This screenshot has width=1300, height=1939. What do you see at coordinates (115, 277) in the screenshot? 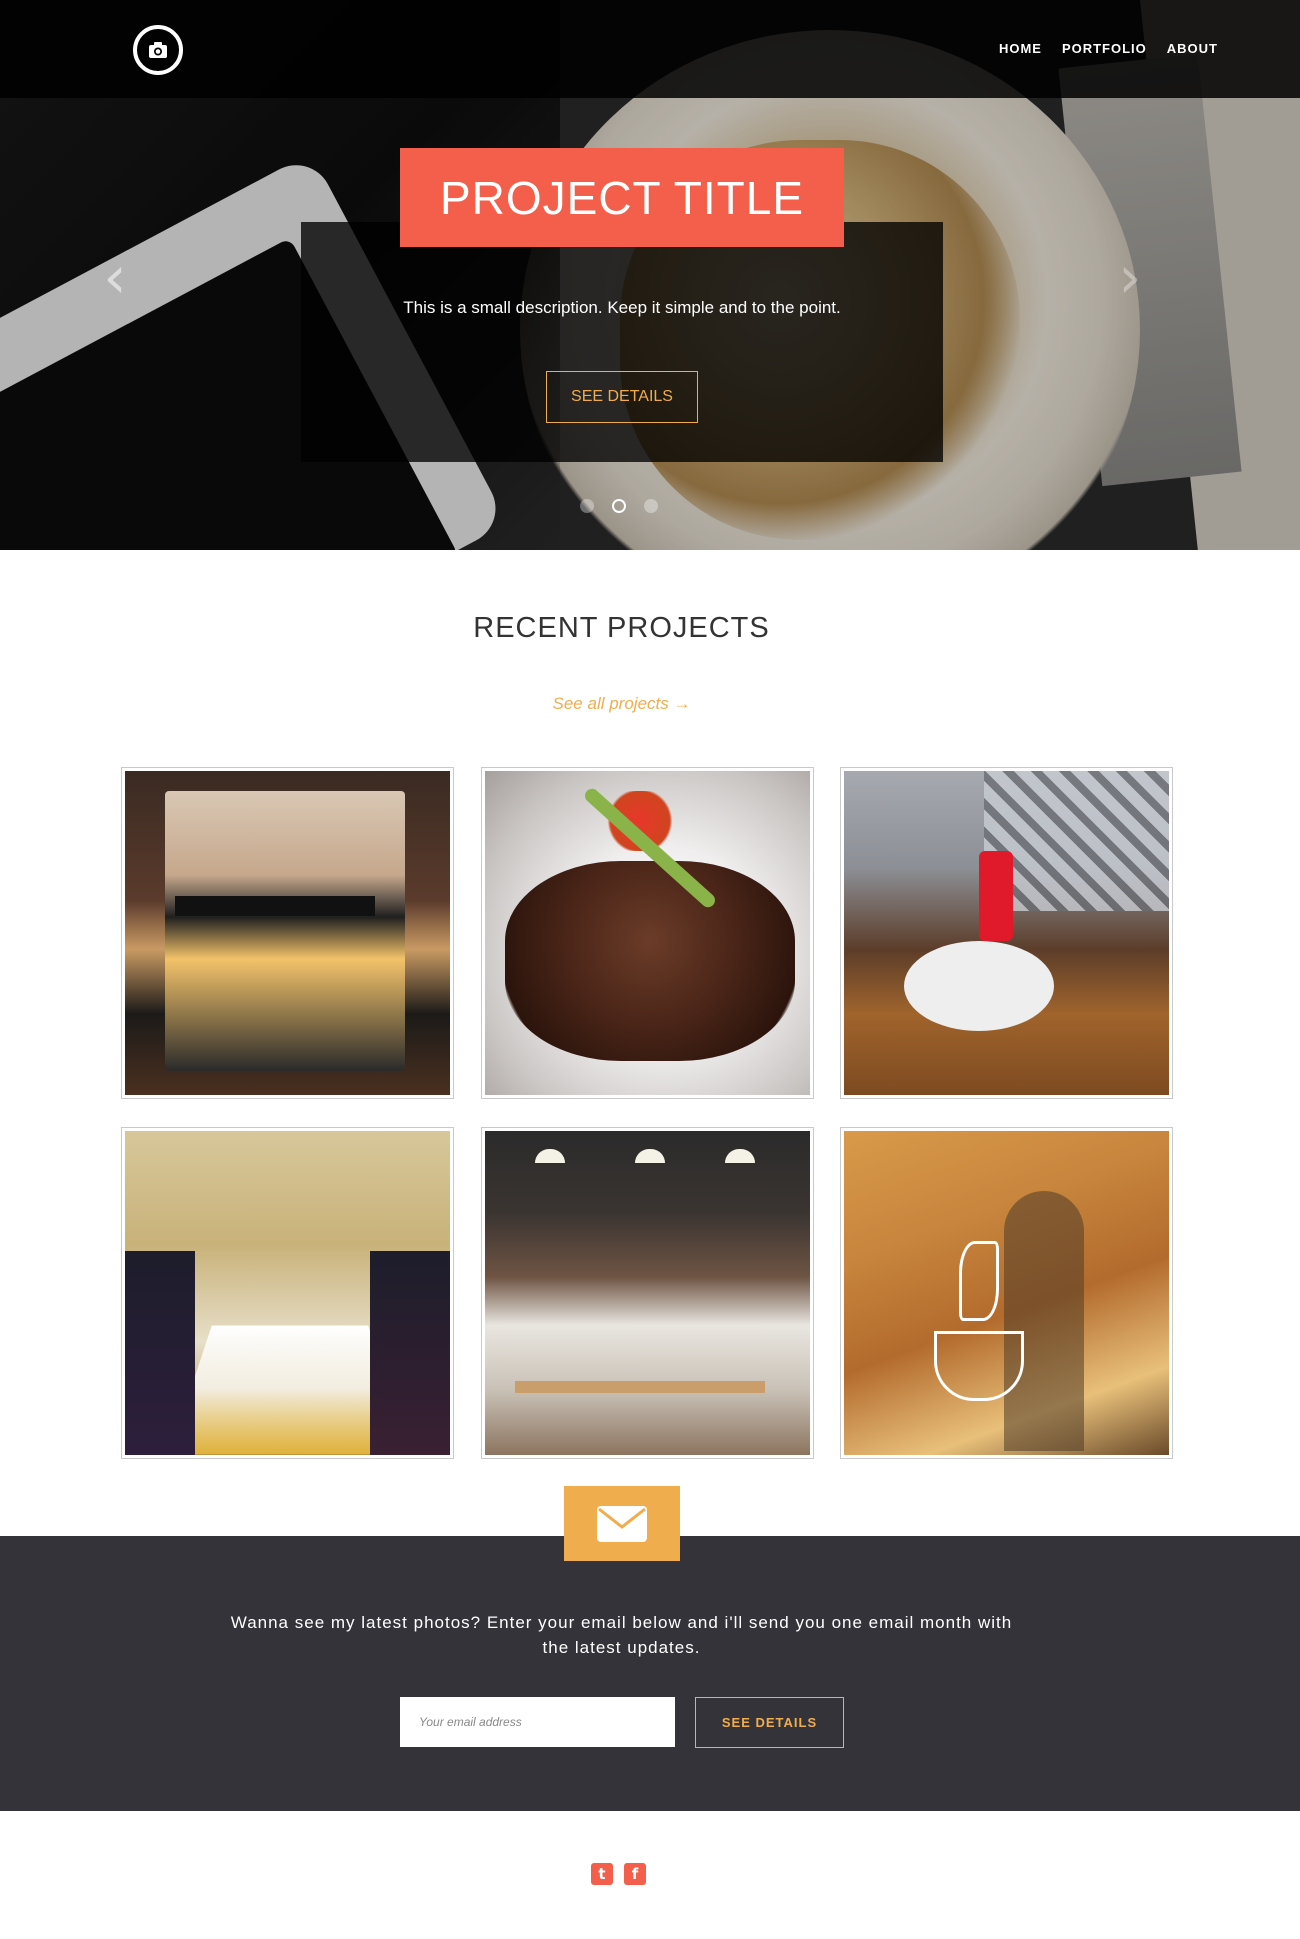
I see `chevron-left-icon: ‹` at bounding box center [115, 277].